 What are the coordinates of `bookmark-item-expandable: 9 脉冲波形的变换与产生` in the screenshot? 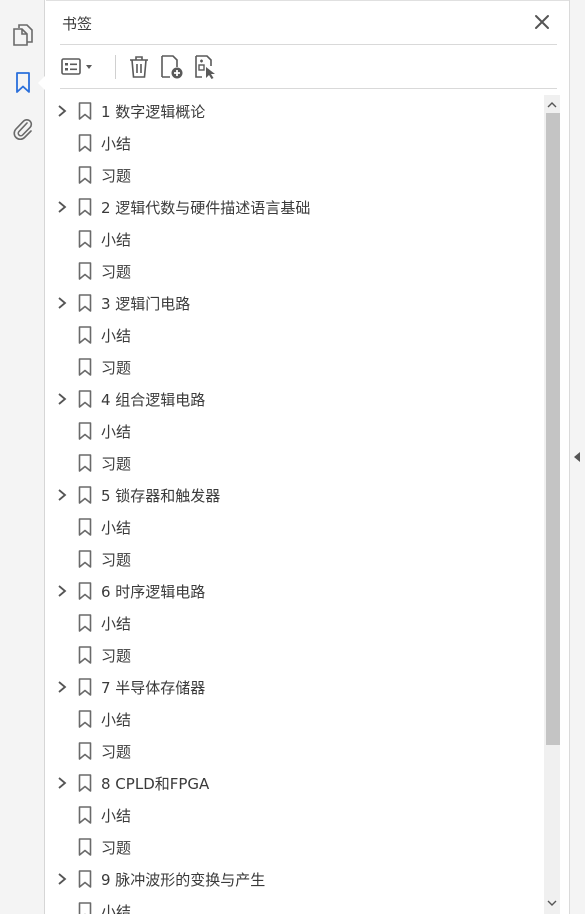 It's located at (295, 879).